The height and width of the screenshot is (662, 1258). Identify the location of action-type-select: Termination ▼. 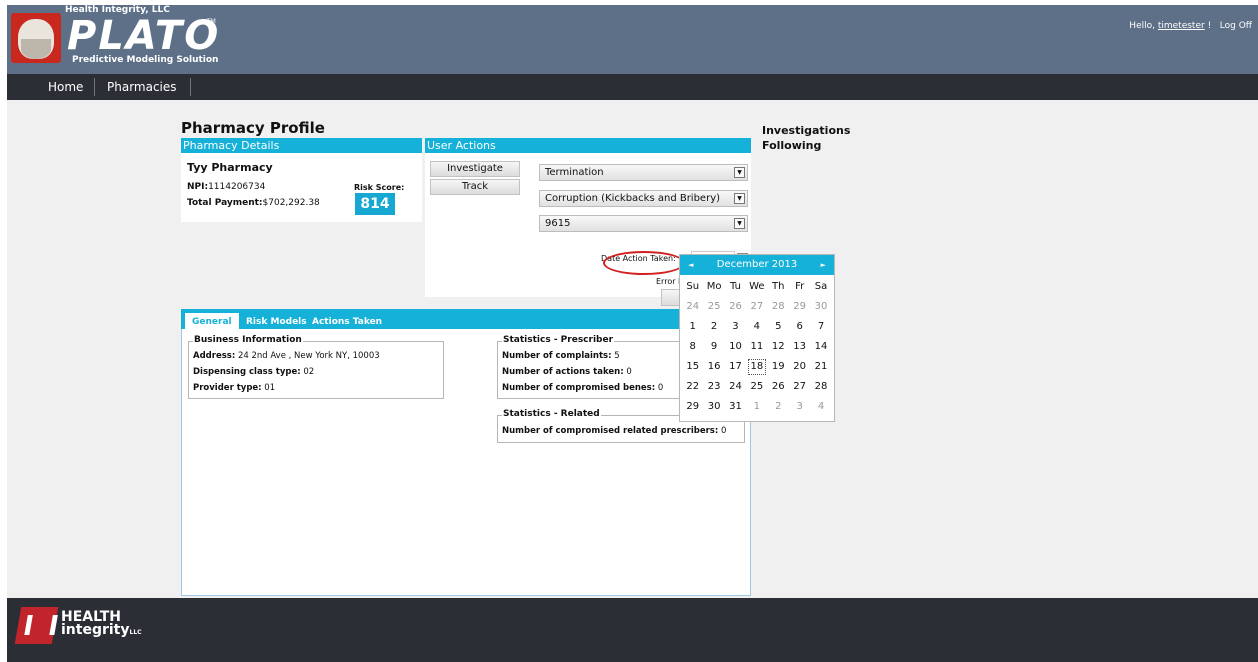
(643, 172).